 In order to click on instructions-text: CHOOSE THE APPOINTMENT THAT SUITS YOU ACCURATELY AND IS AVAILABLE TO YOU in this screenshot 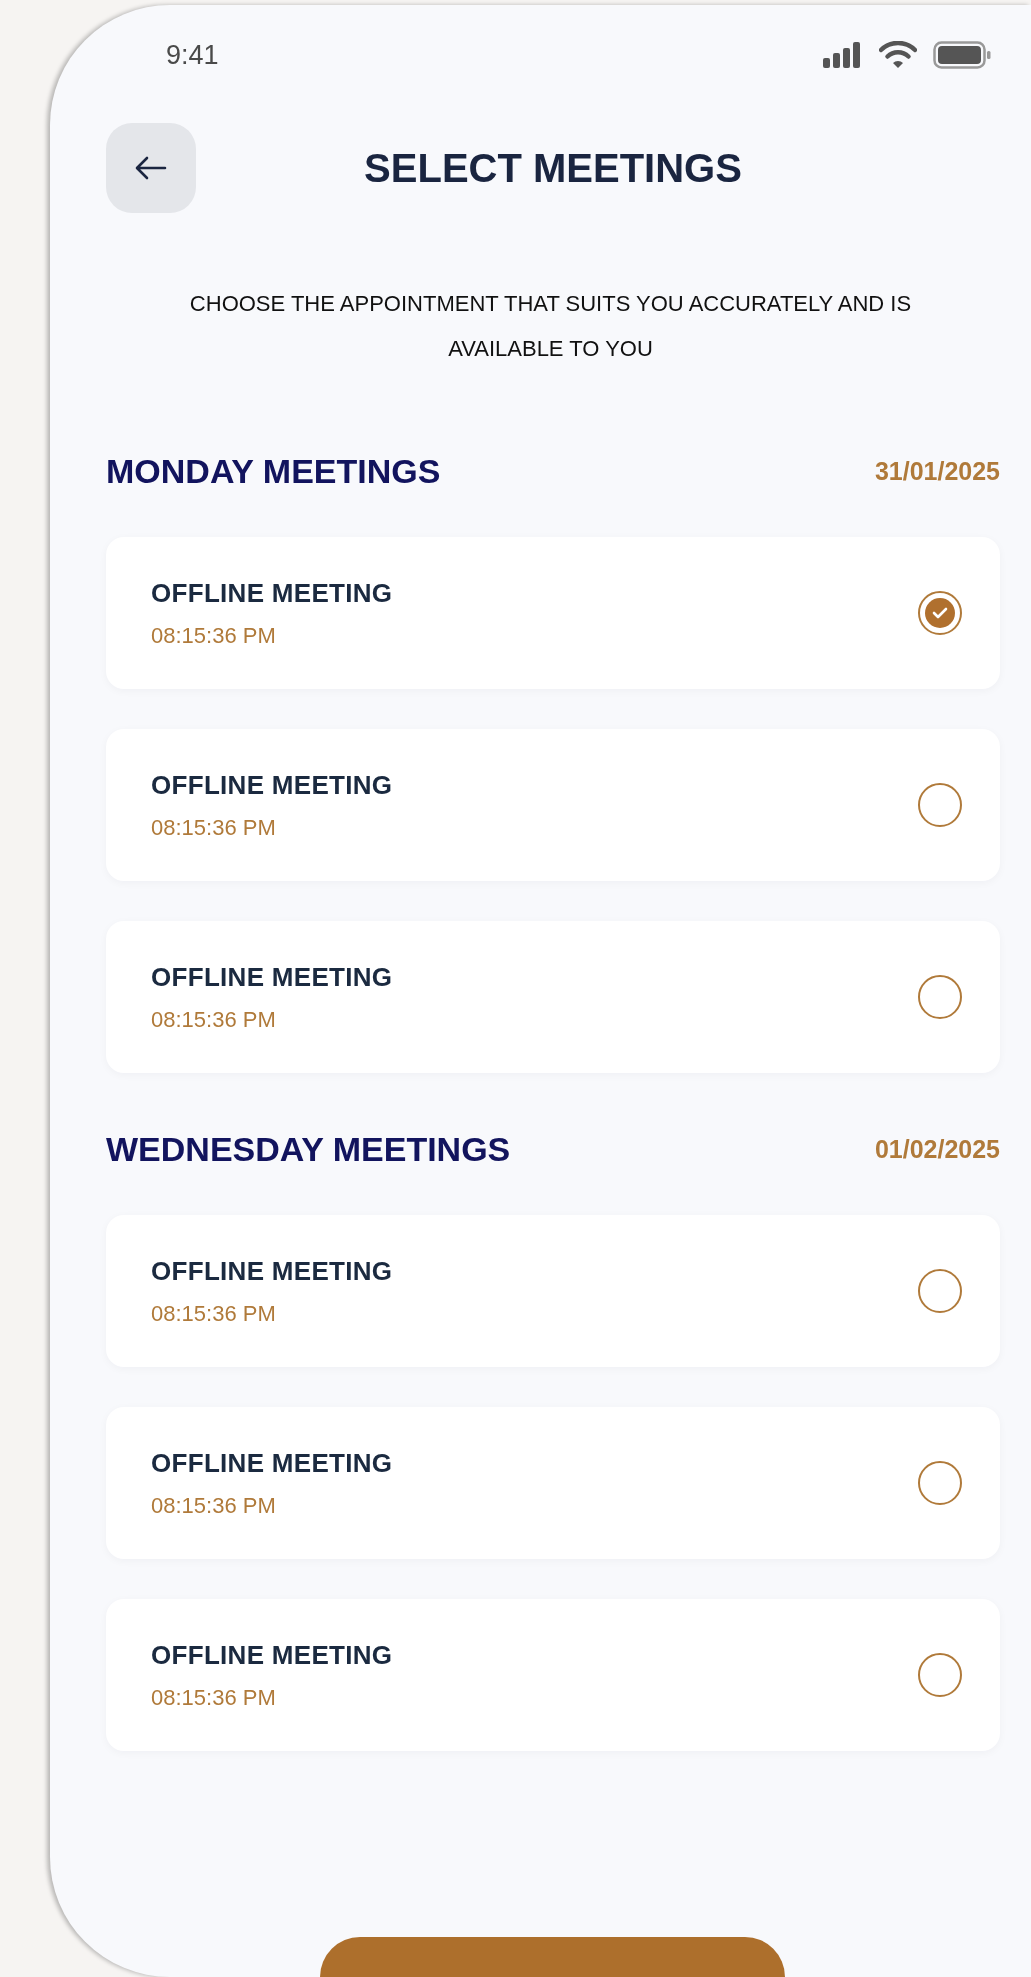, I will do `click(550, 326)`.